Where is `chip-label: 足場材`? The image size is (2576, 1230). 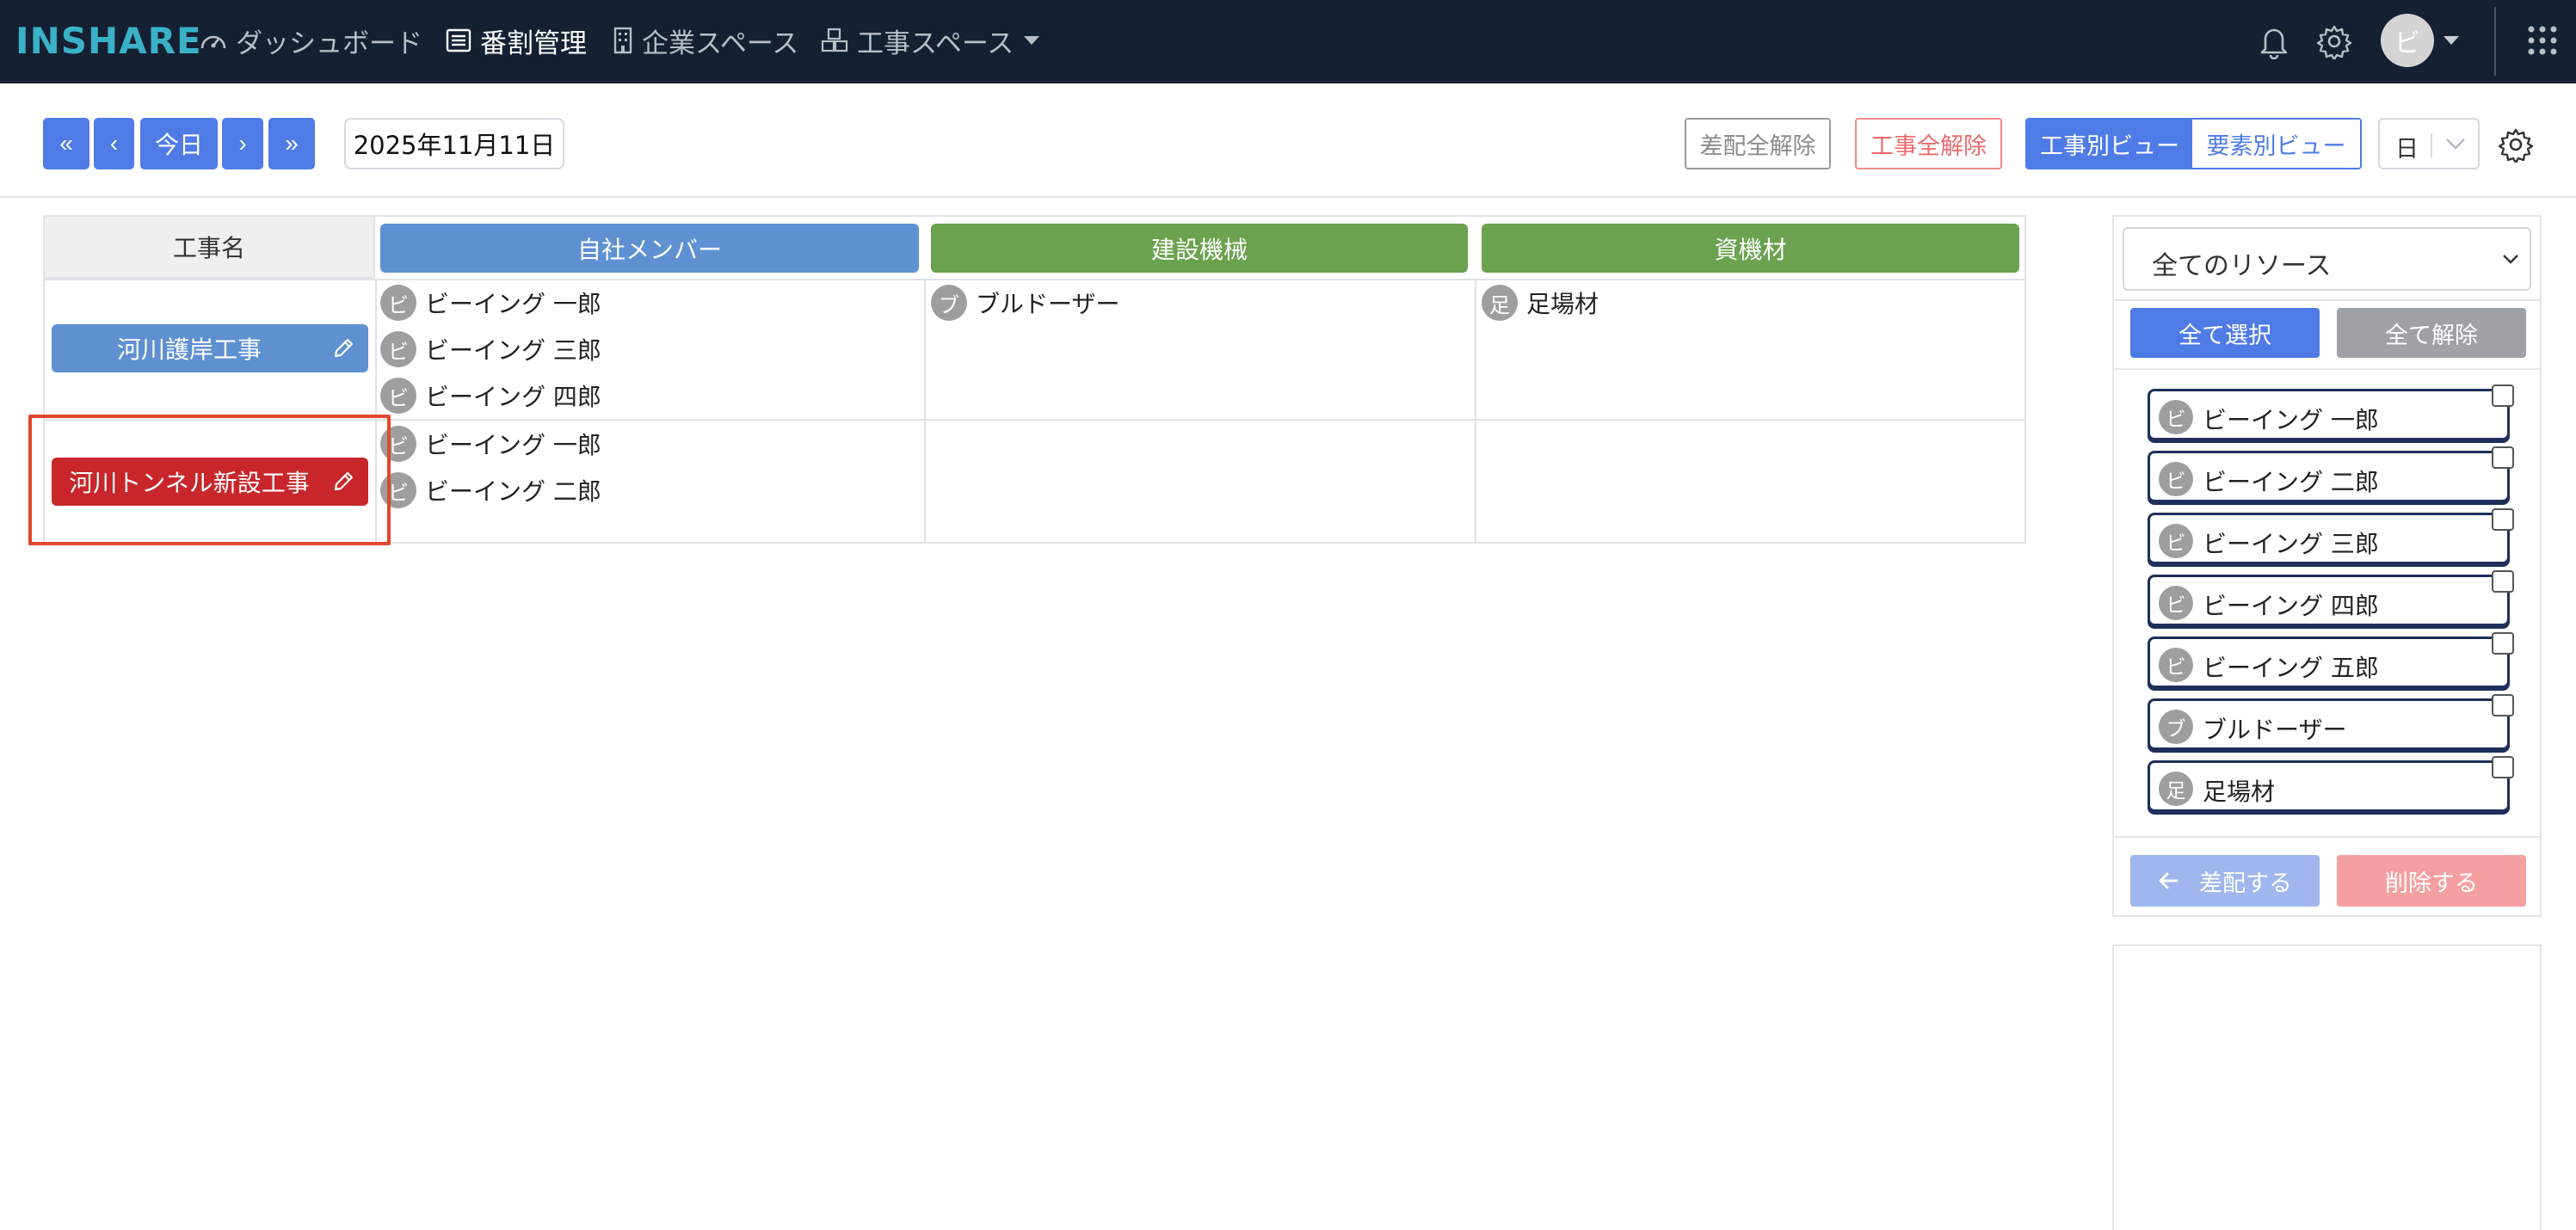
chip-label: 足場材 is located at coordinates (1562, 304).